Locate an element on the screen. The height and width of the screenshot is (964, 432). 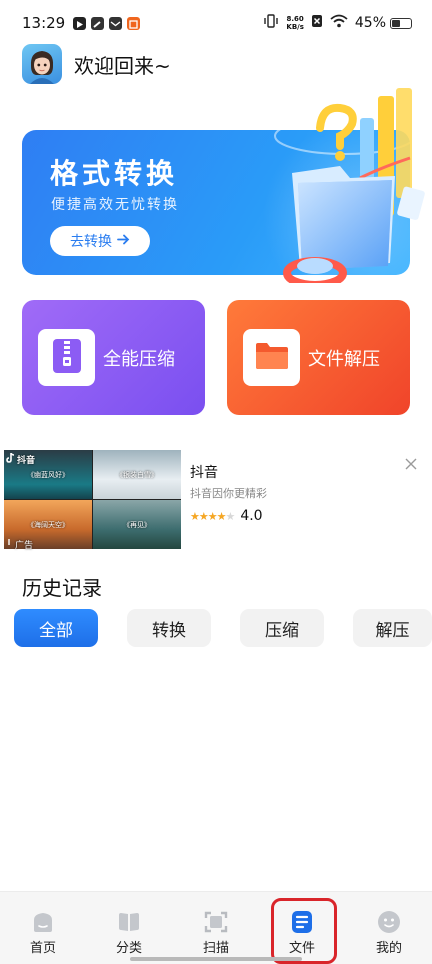
battery-icon is located at coordinates (401, 23).